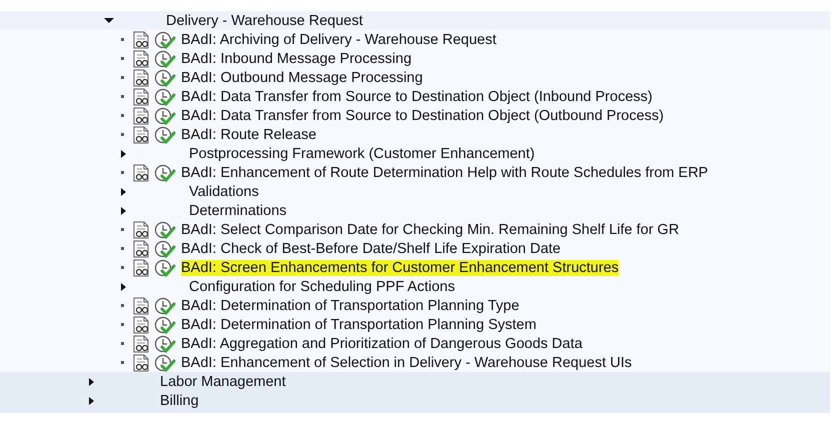 The height and width of the screenshot is (422, 835). I want to click on node-label: Labor Management, so click(223, 382).